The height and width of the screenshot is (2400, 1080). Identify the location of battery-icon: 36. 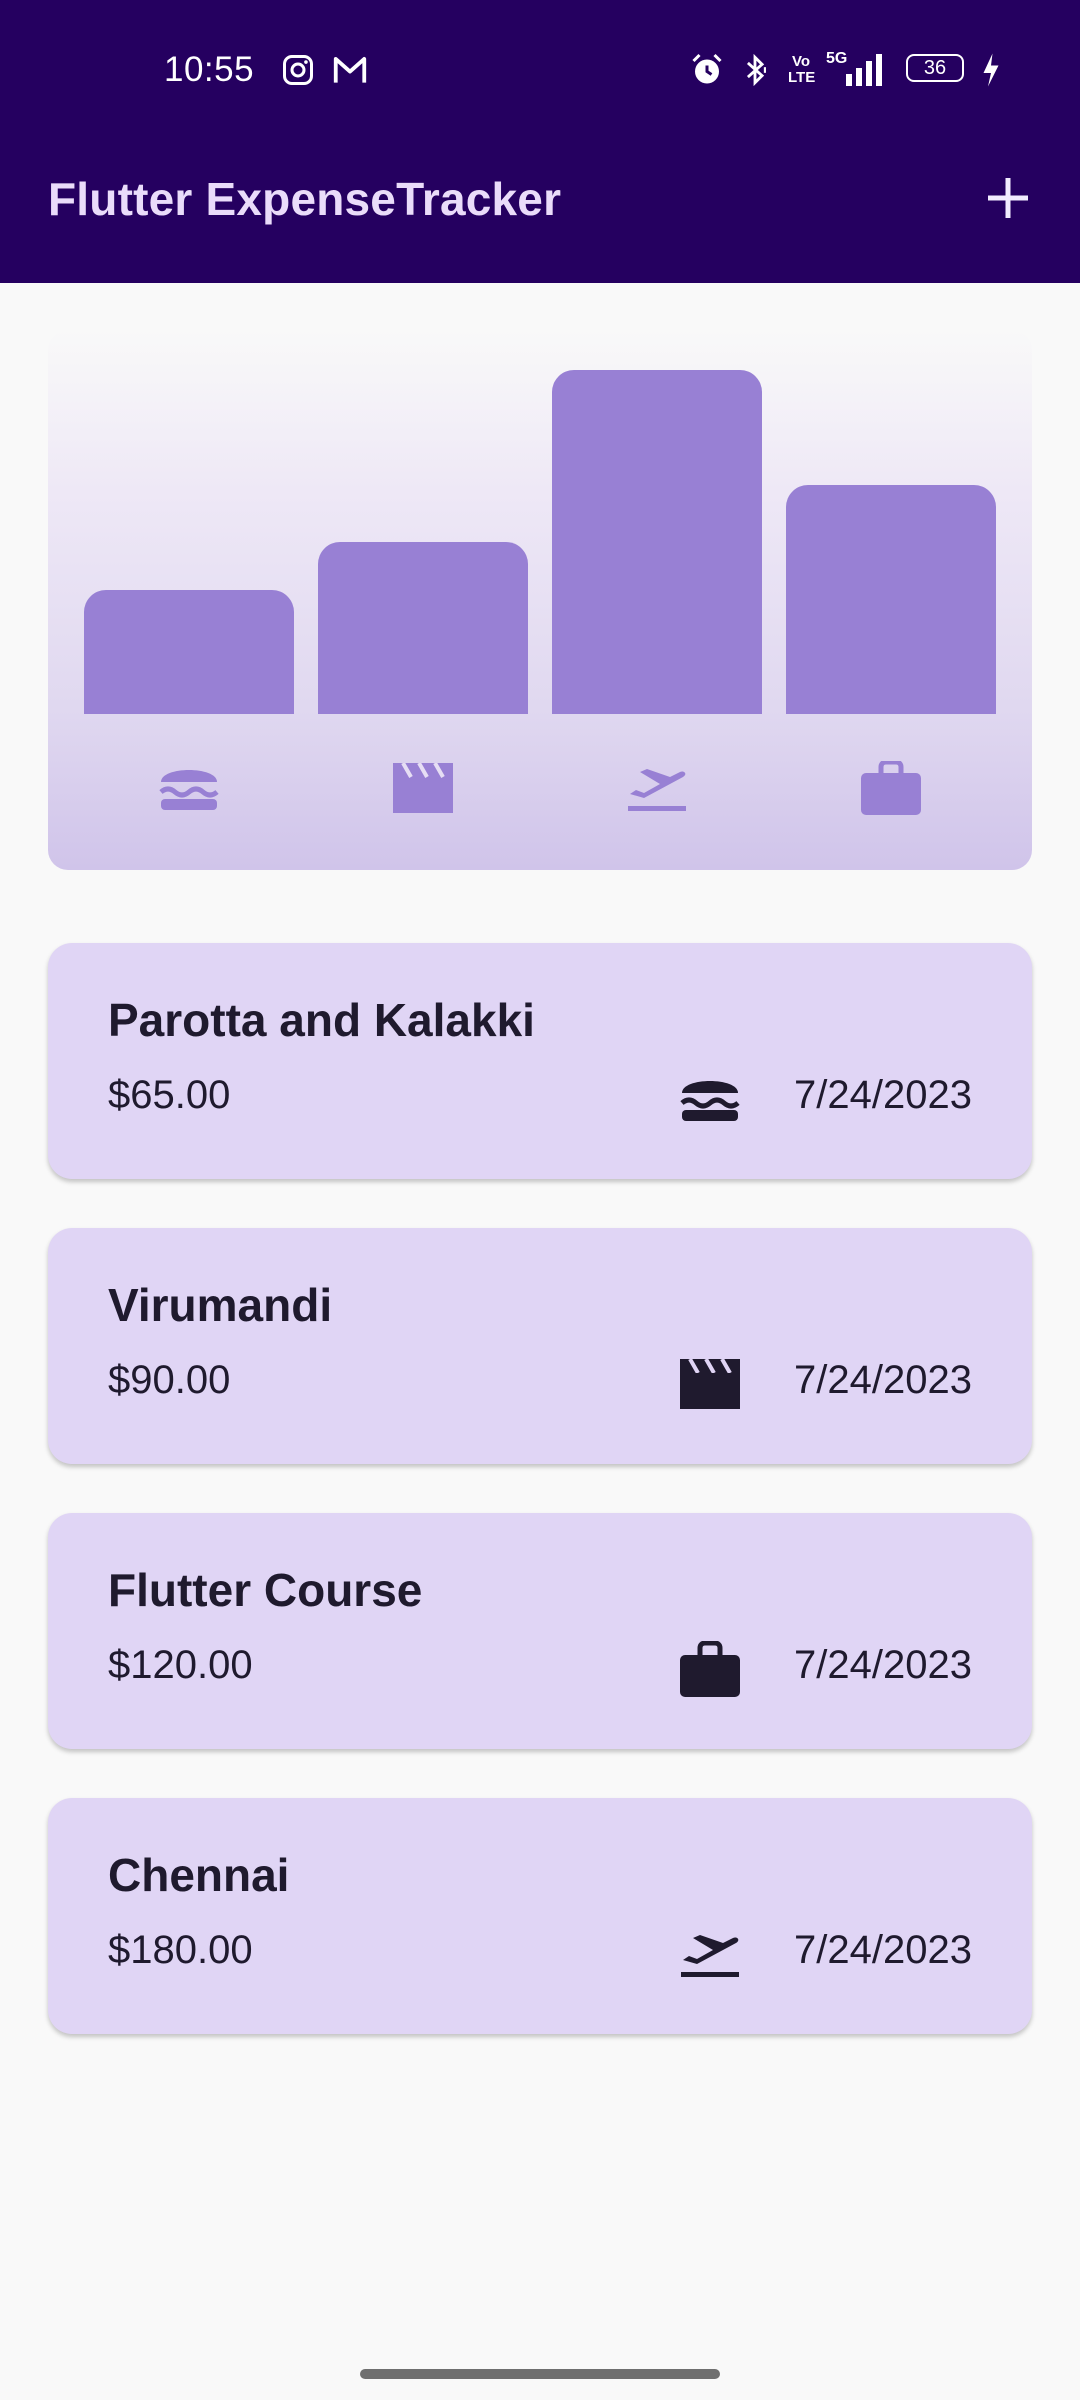
(935, 68).